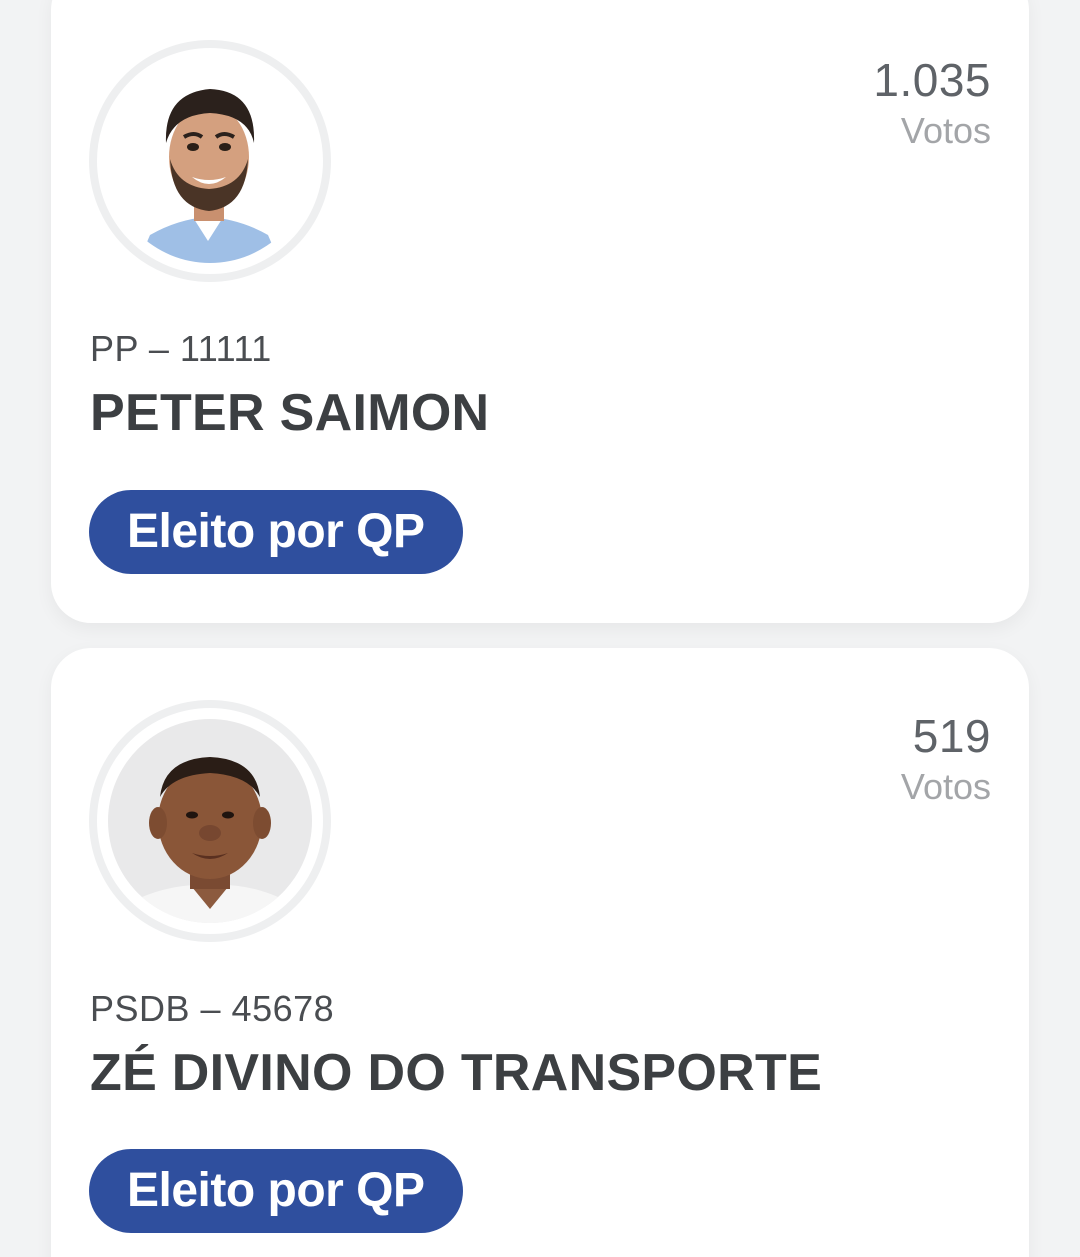 This screenshot has width=1080, height=1257. I want to click on votes-block: 1.035 Votos, so click(932, 103).